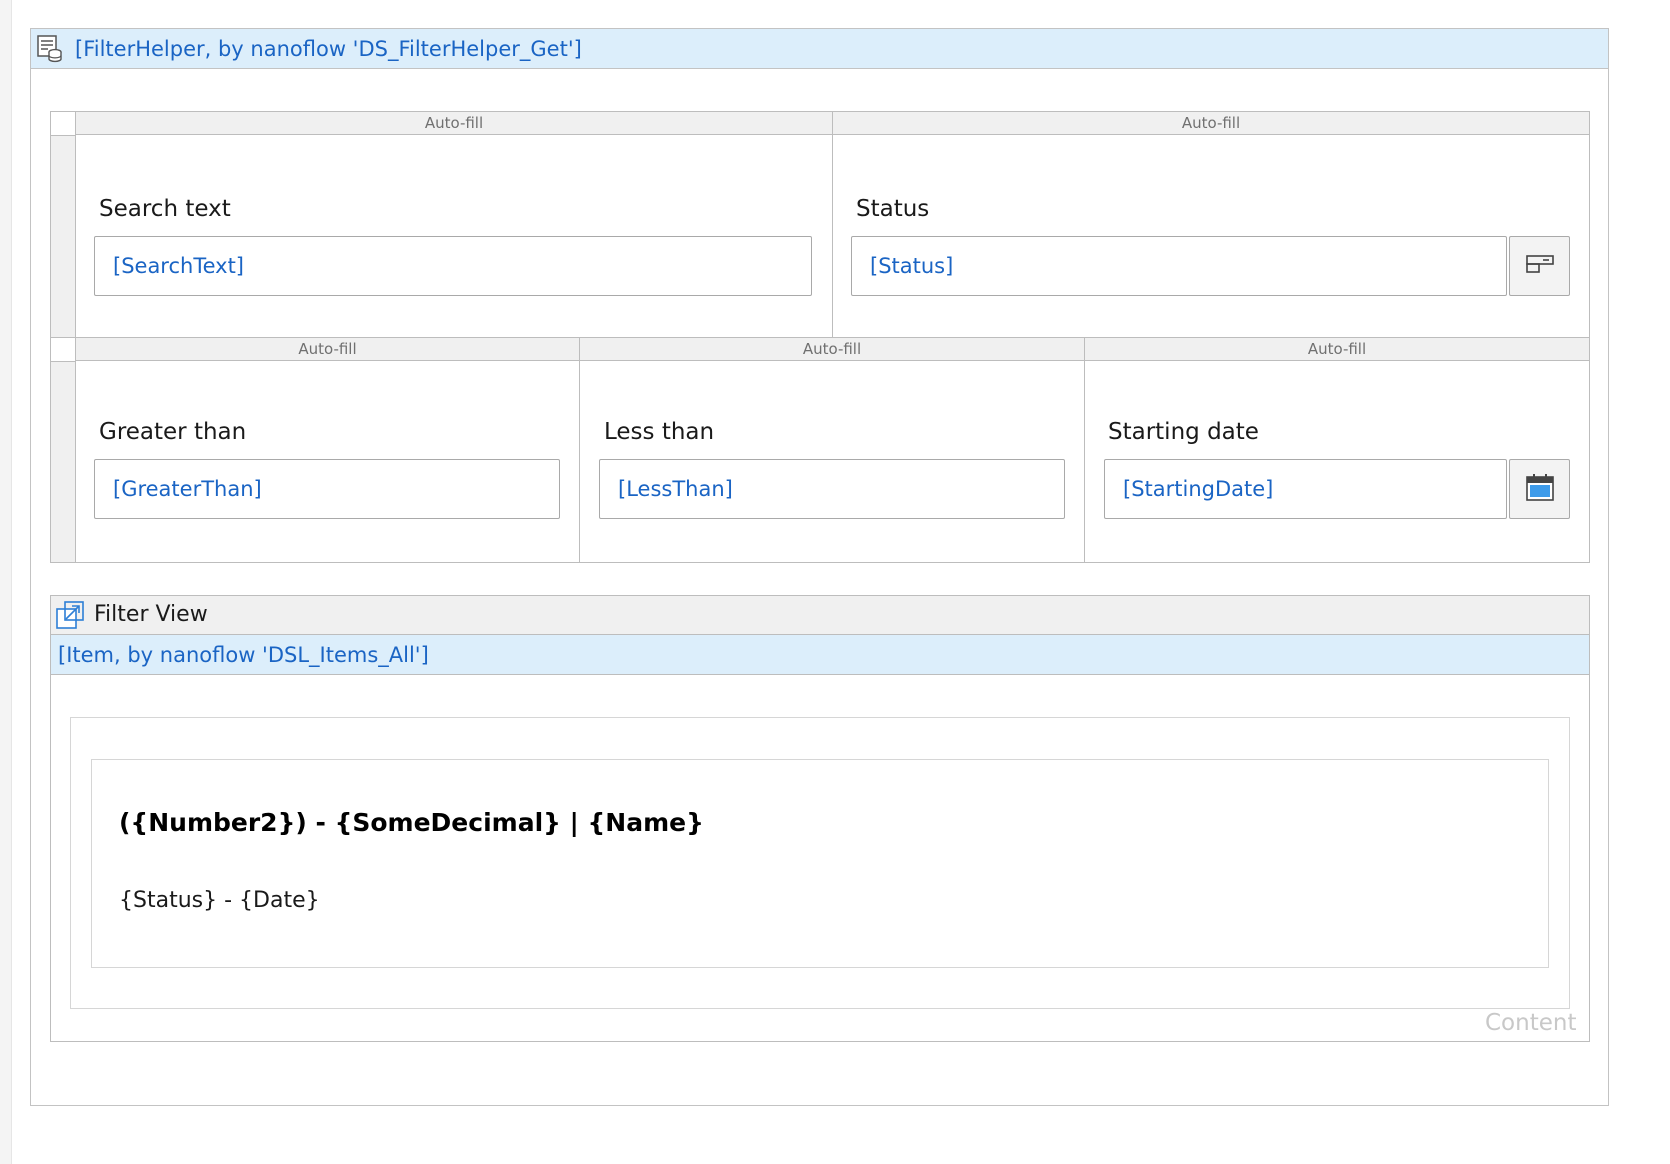  What do you see at coordinates (820, 615) in the screenshot?
I see `filter-view-header` at bounding box center [820, 615].